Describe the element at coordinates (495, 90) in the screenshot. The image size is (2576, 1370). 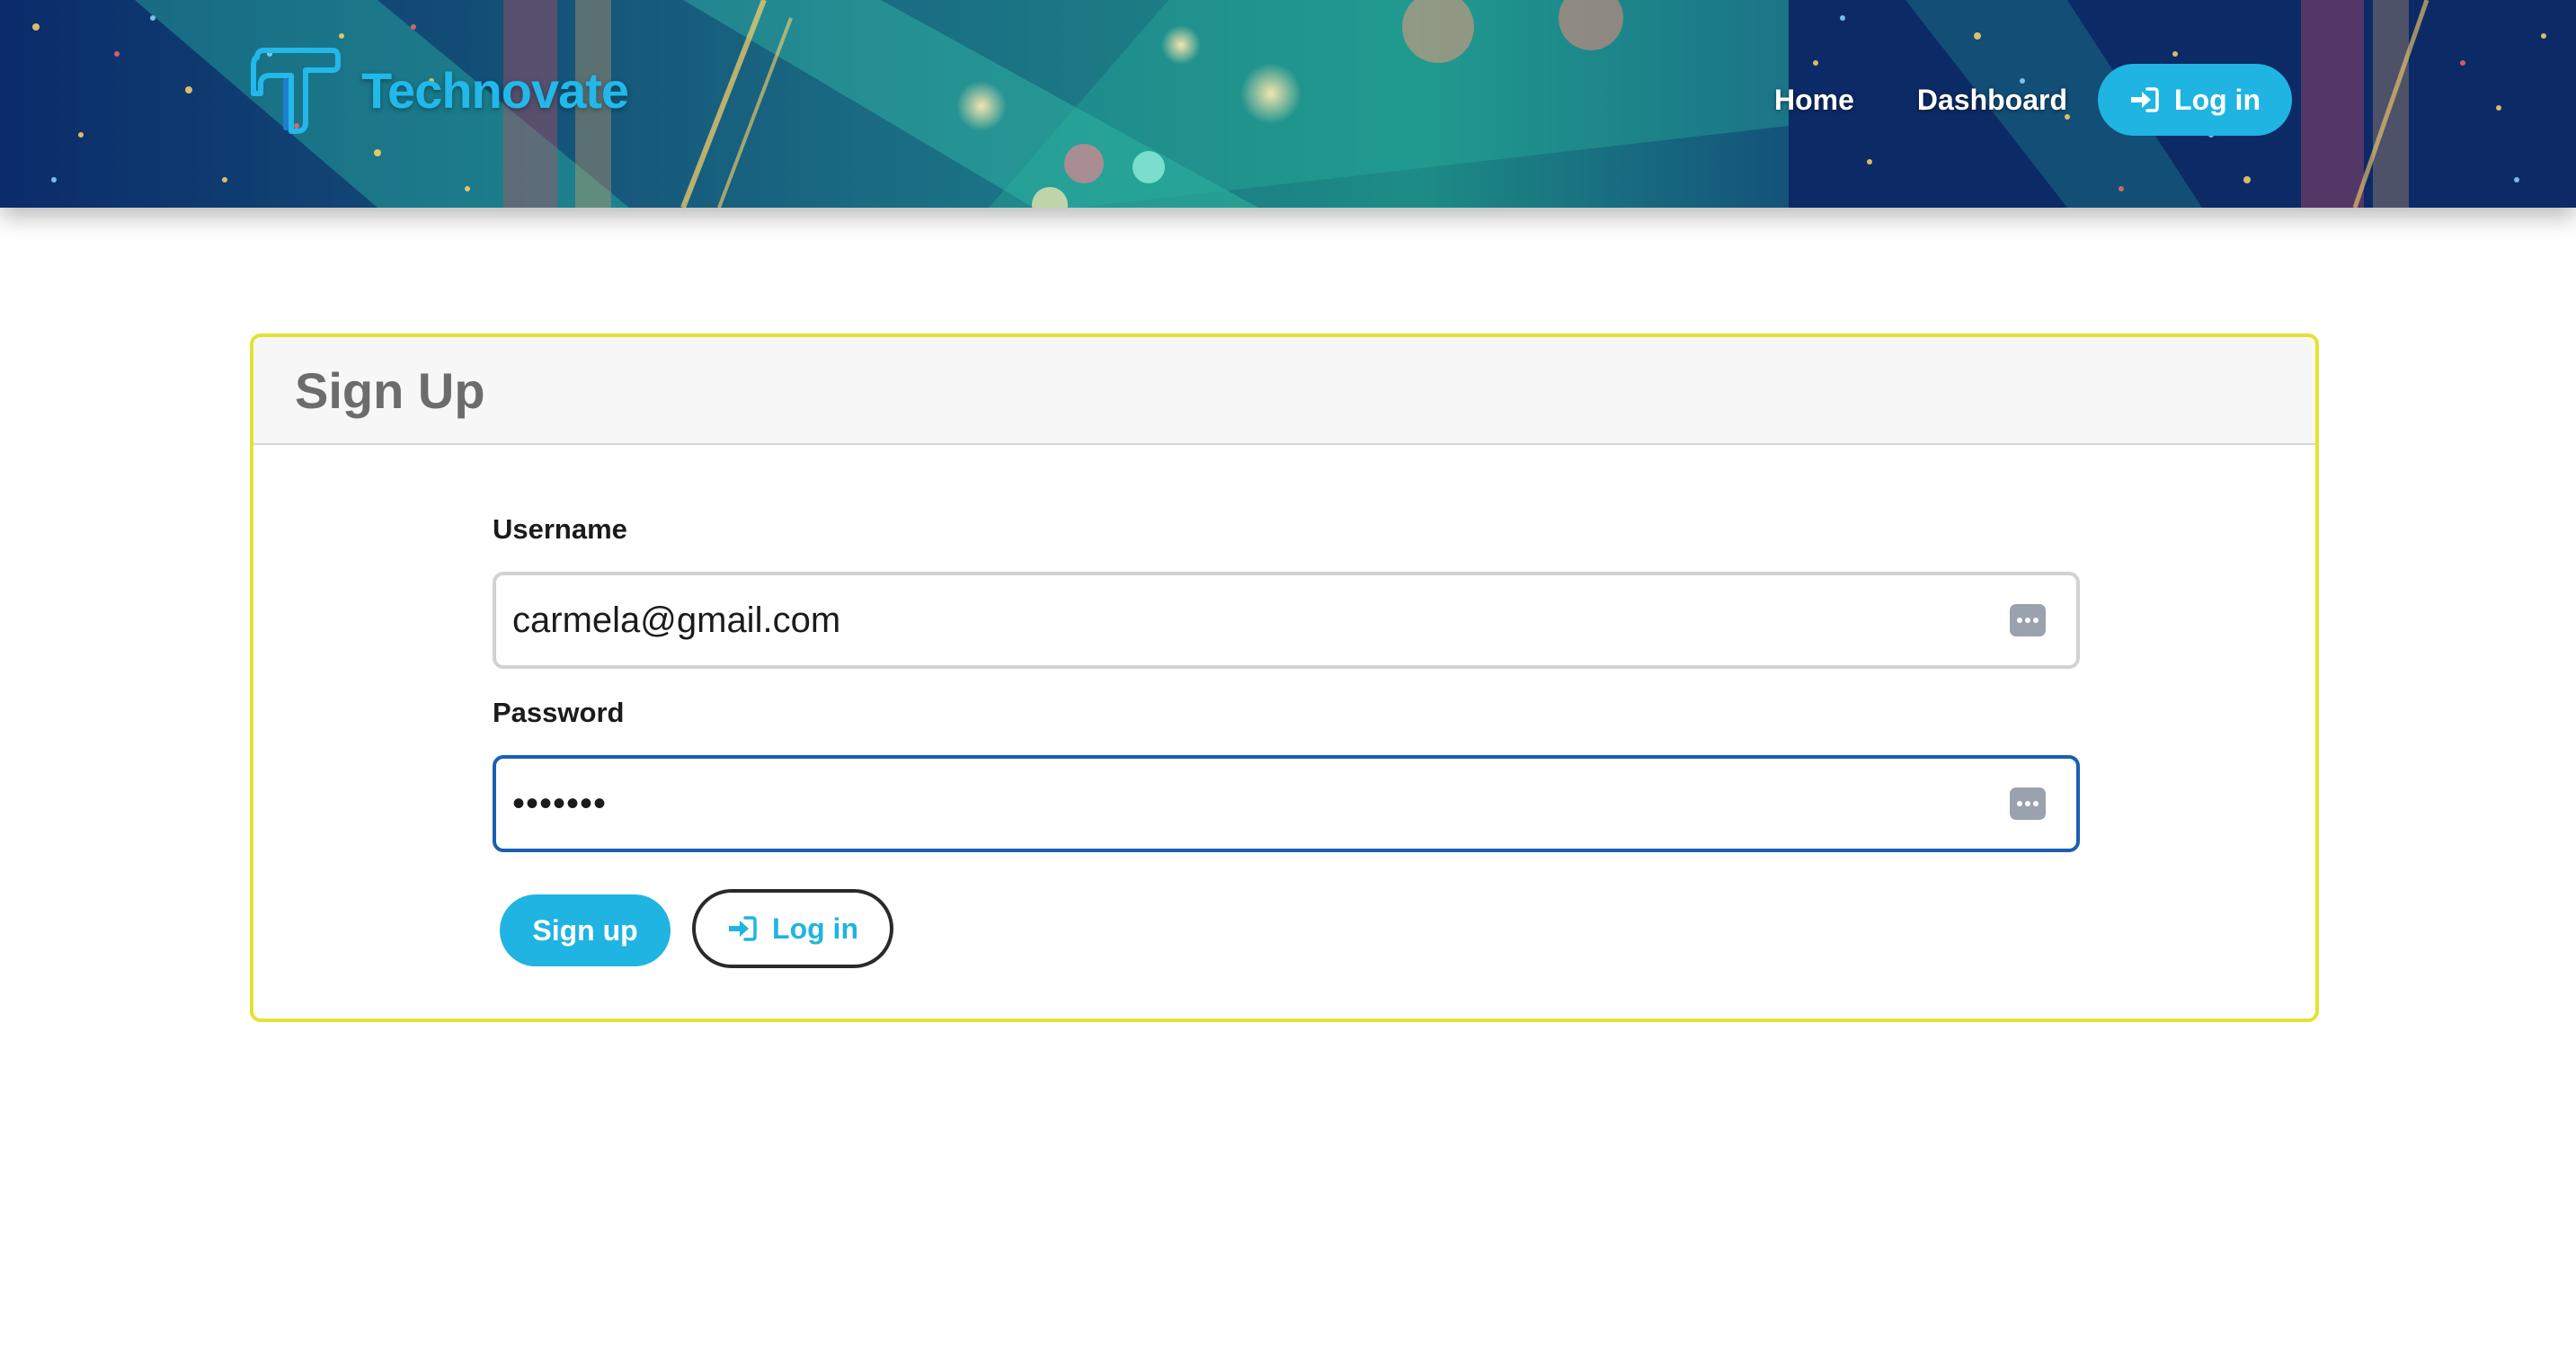
I see `brand-name: Technovate` at that location.